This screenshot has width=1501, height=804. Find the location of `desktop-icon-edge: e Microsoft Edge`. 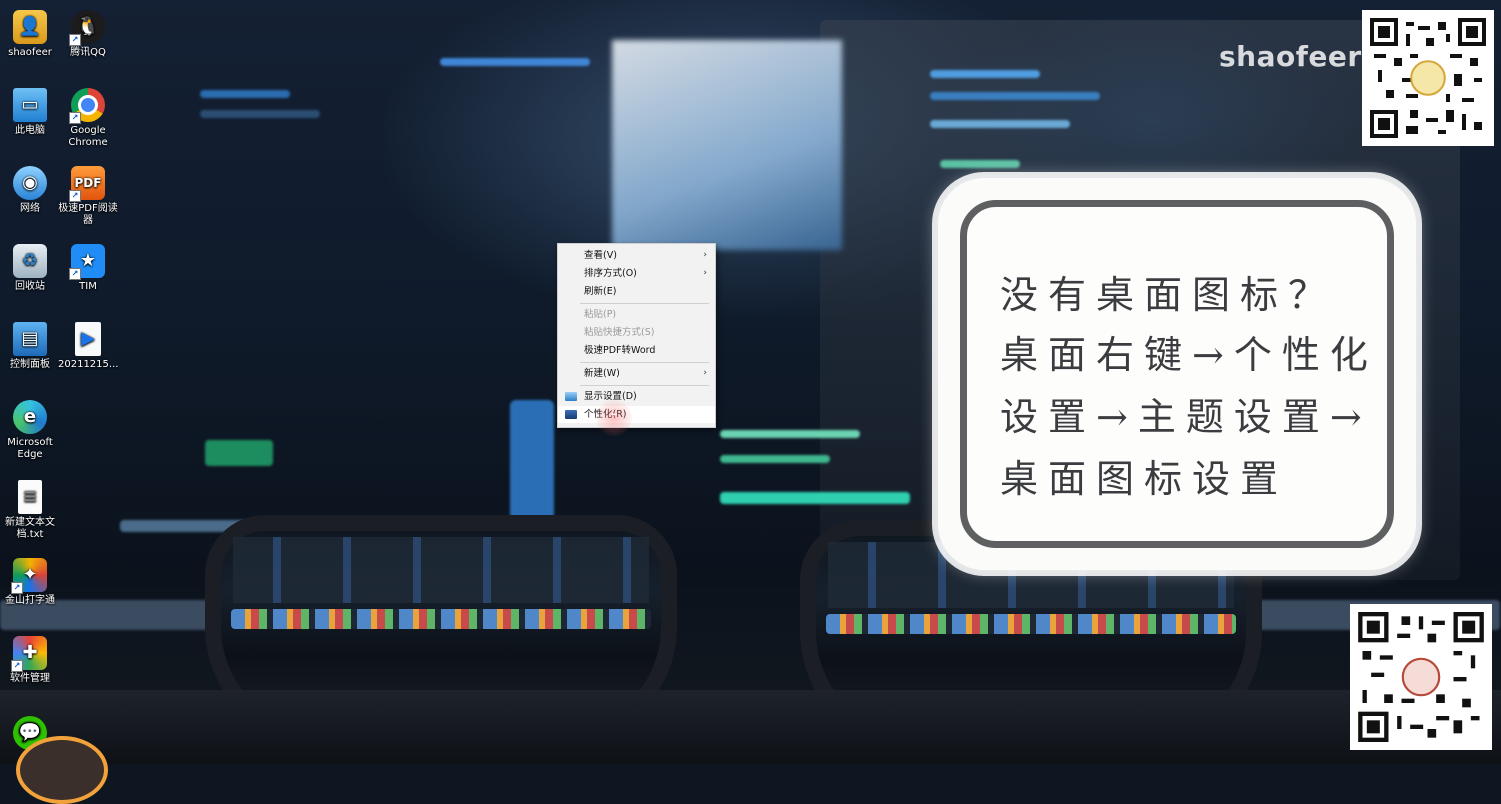

desktop-icon-edge: e Microsoft Edge is located at coordinates (30, 430).